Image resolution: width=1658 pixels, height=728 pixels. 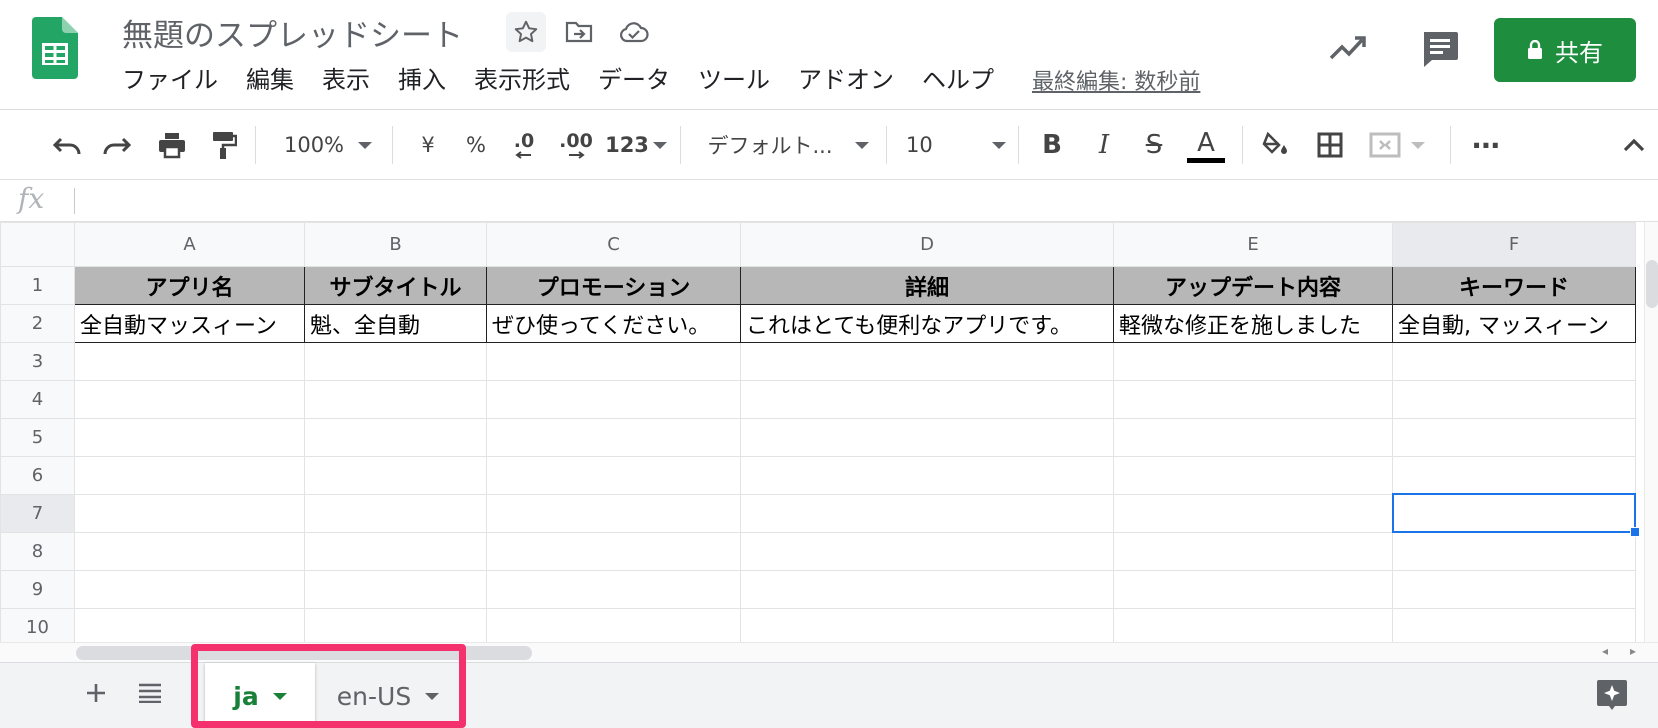 What do you see at coordinates (1514, 285) in the screenshot?
I see `cell-f1: キーワード` at bounding box center [1514, 285].